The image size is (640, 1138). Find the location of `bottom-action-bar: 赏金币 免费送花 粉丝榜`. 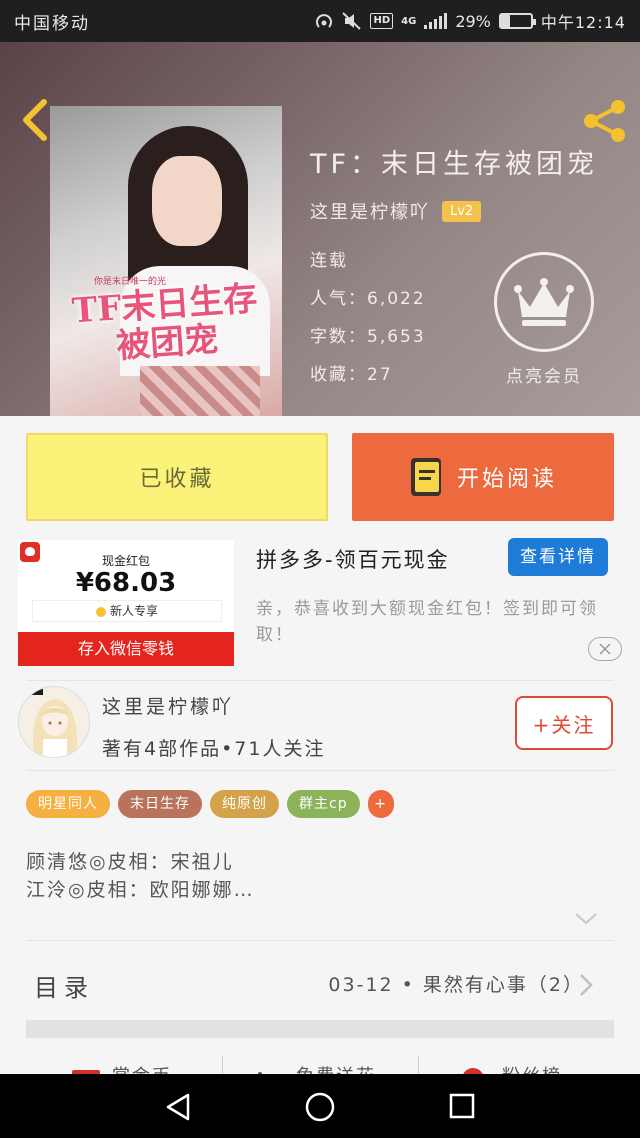

bottom-action-bar: 赏金币 免费送花 粉丝榜 is located at coordinates (320, 1062).